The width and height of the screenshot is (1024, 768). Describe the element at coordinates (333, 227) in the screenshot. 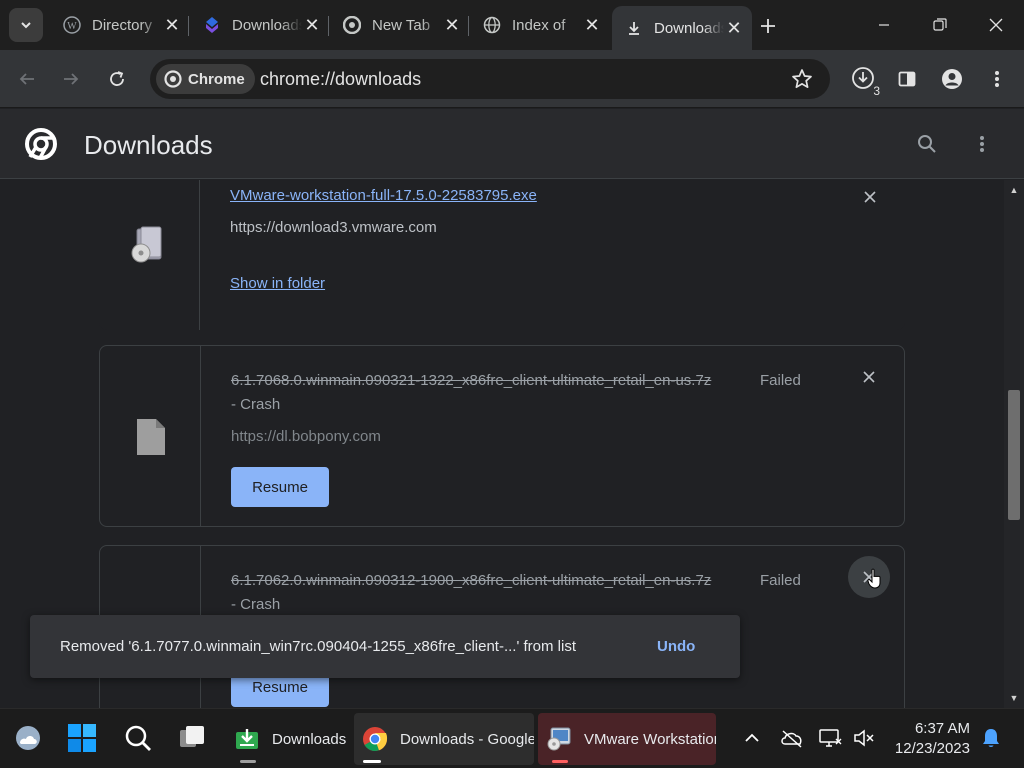

I see `download-source-url: https://download3.vmware.com` at that location.